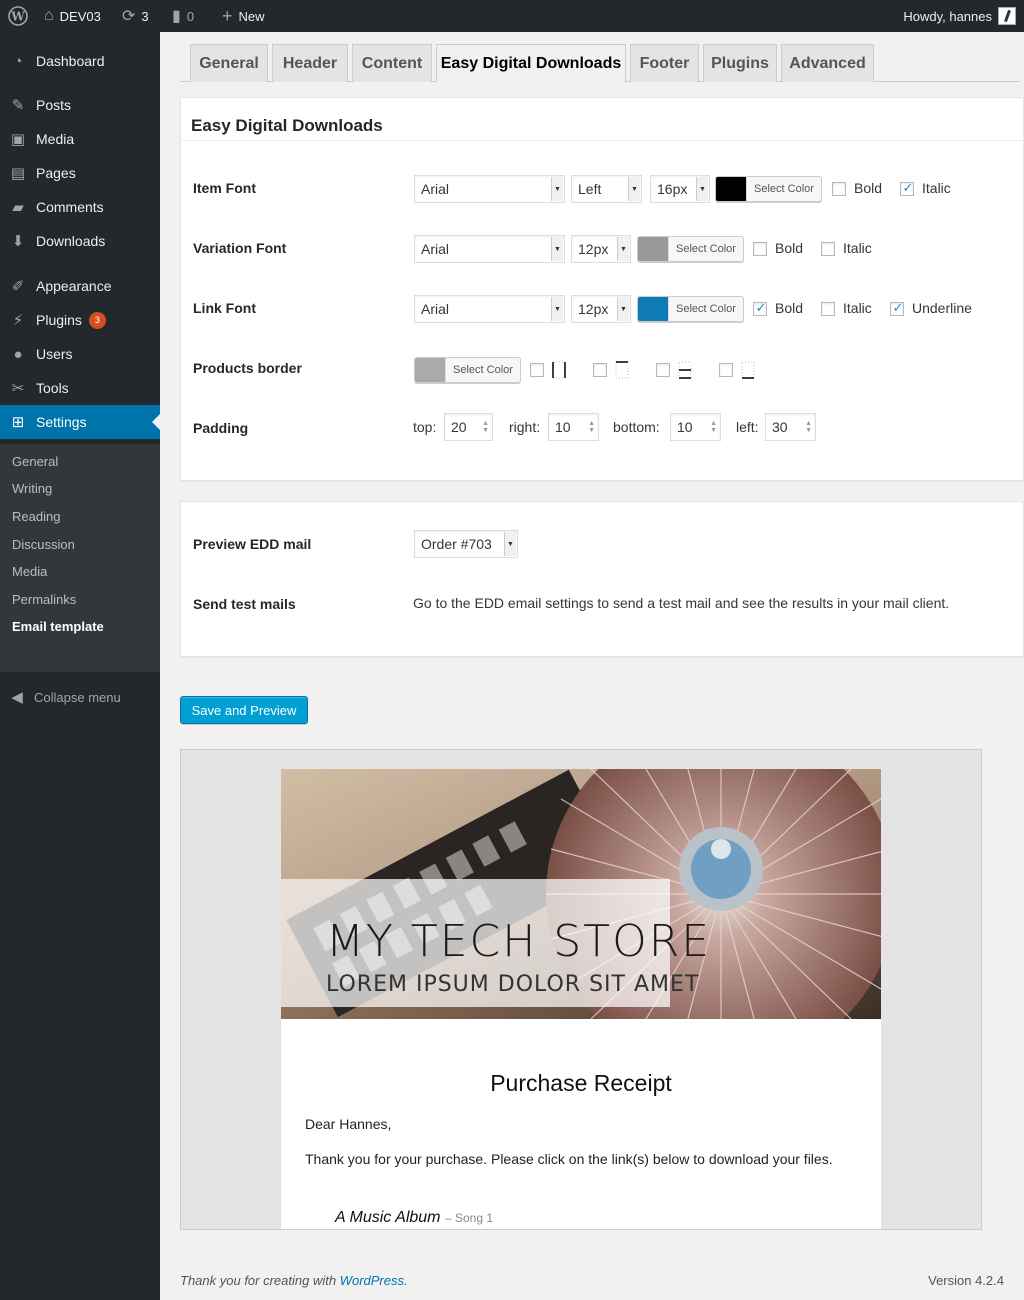  What do you see at coordinates (559, 370) in the screenshot?
I see `border-left-right-icon` at bounding box center [559, 370].